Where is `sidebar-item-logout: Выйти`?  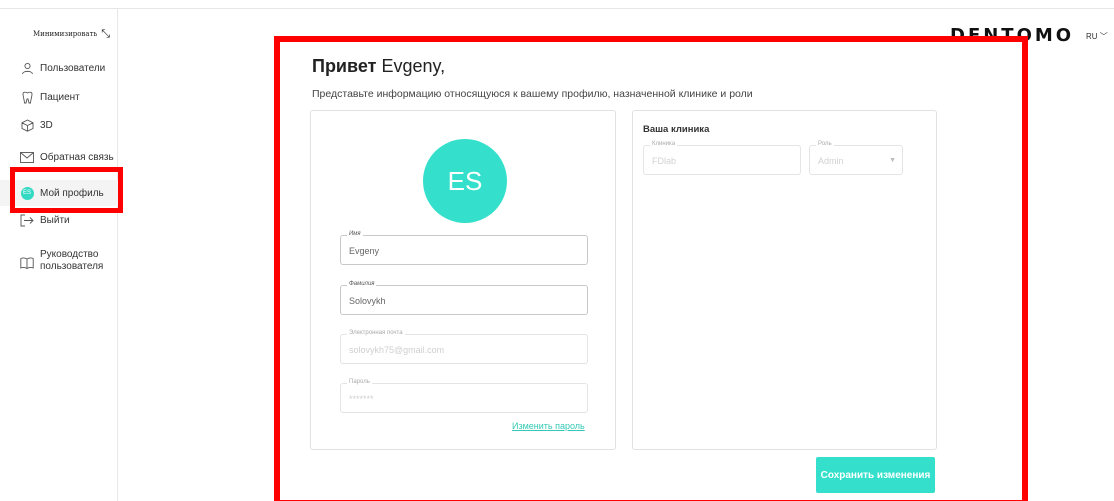 sidebar-item-logout: Выйти is located at coordinates (59, 220).